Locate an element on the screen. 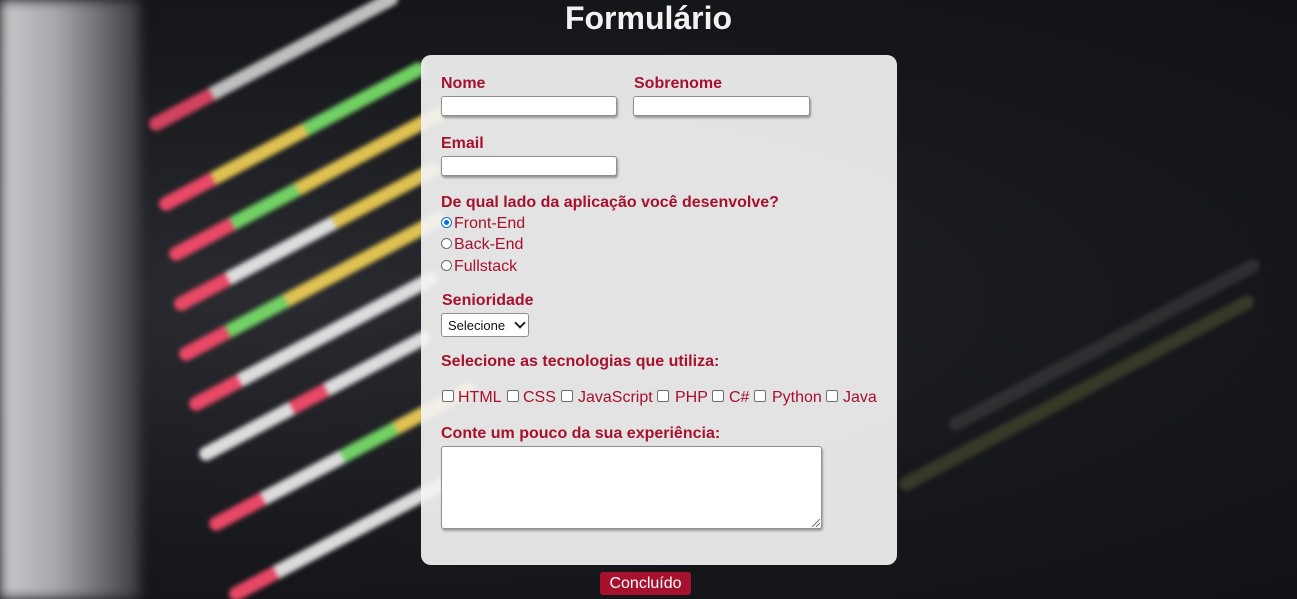  seniority-label: Senioridade is located at coordinates (488, 300).